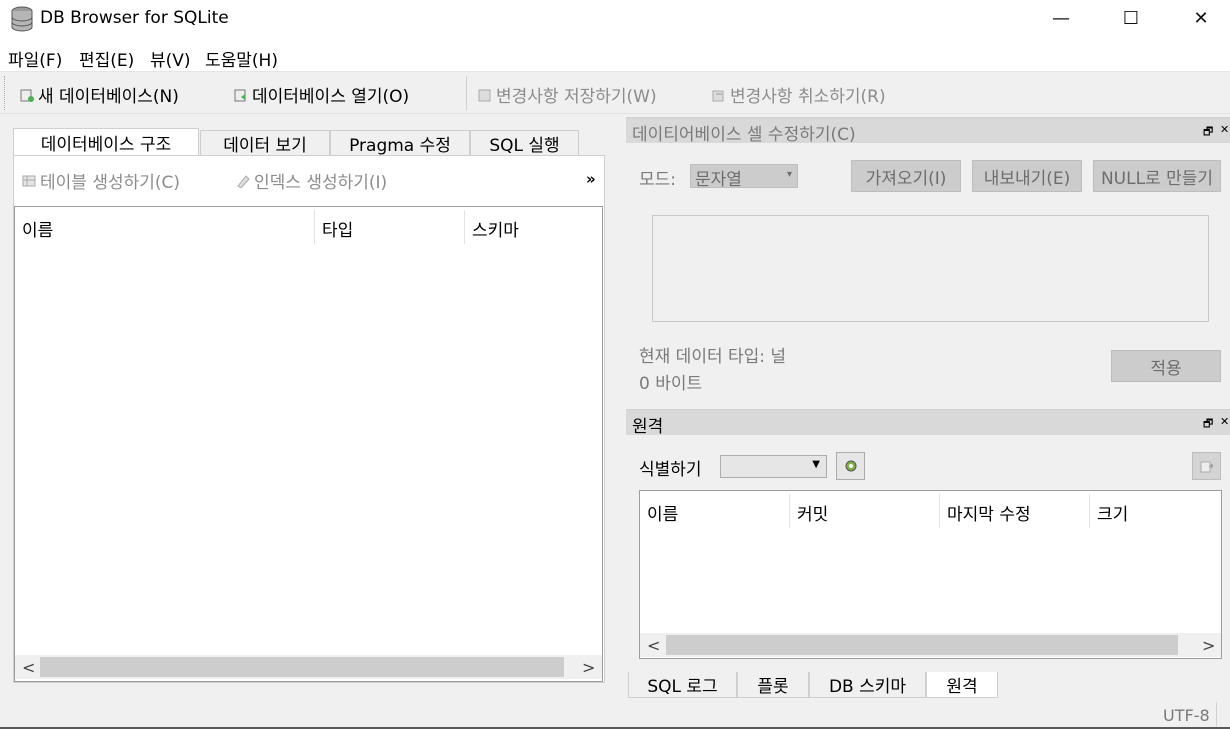 The height and width of the screenshot is (729, 1230). Describe the element at coordinates (718, 95) in the screenshot. I see `revert-icon` at that location.